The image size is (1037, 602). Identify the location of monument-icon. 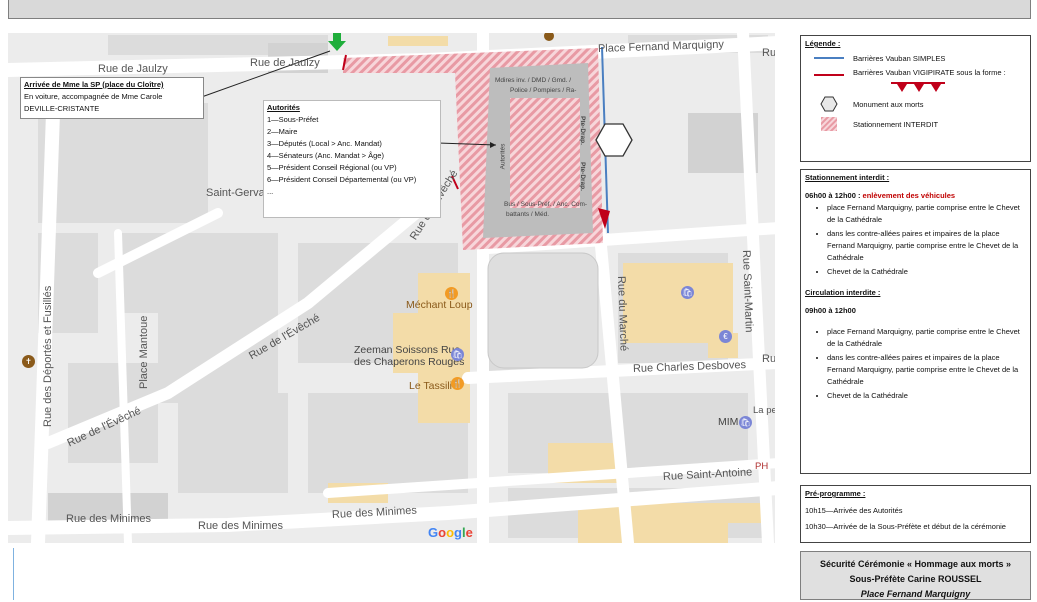
(829, 104).